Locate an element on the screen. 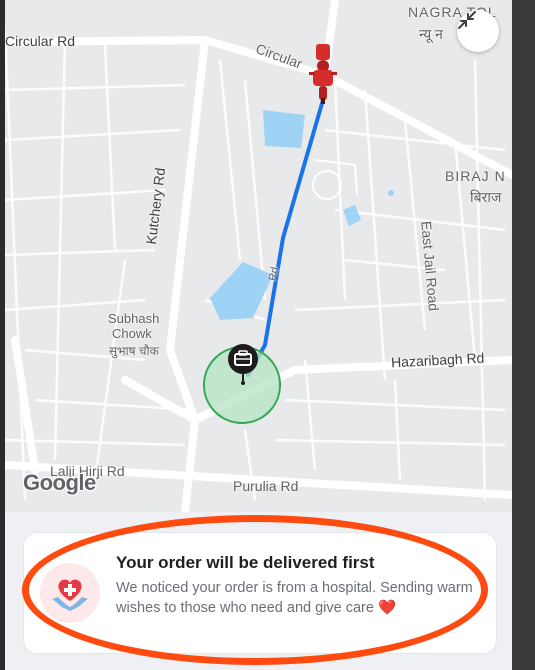 The width and height of the screenshot is (535, 670). map-label-circular-rd: Circular Rd is located at coordinates (40, 41).